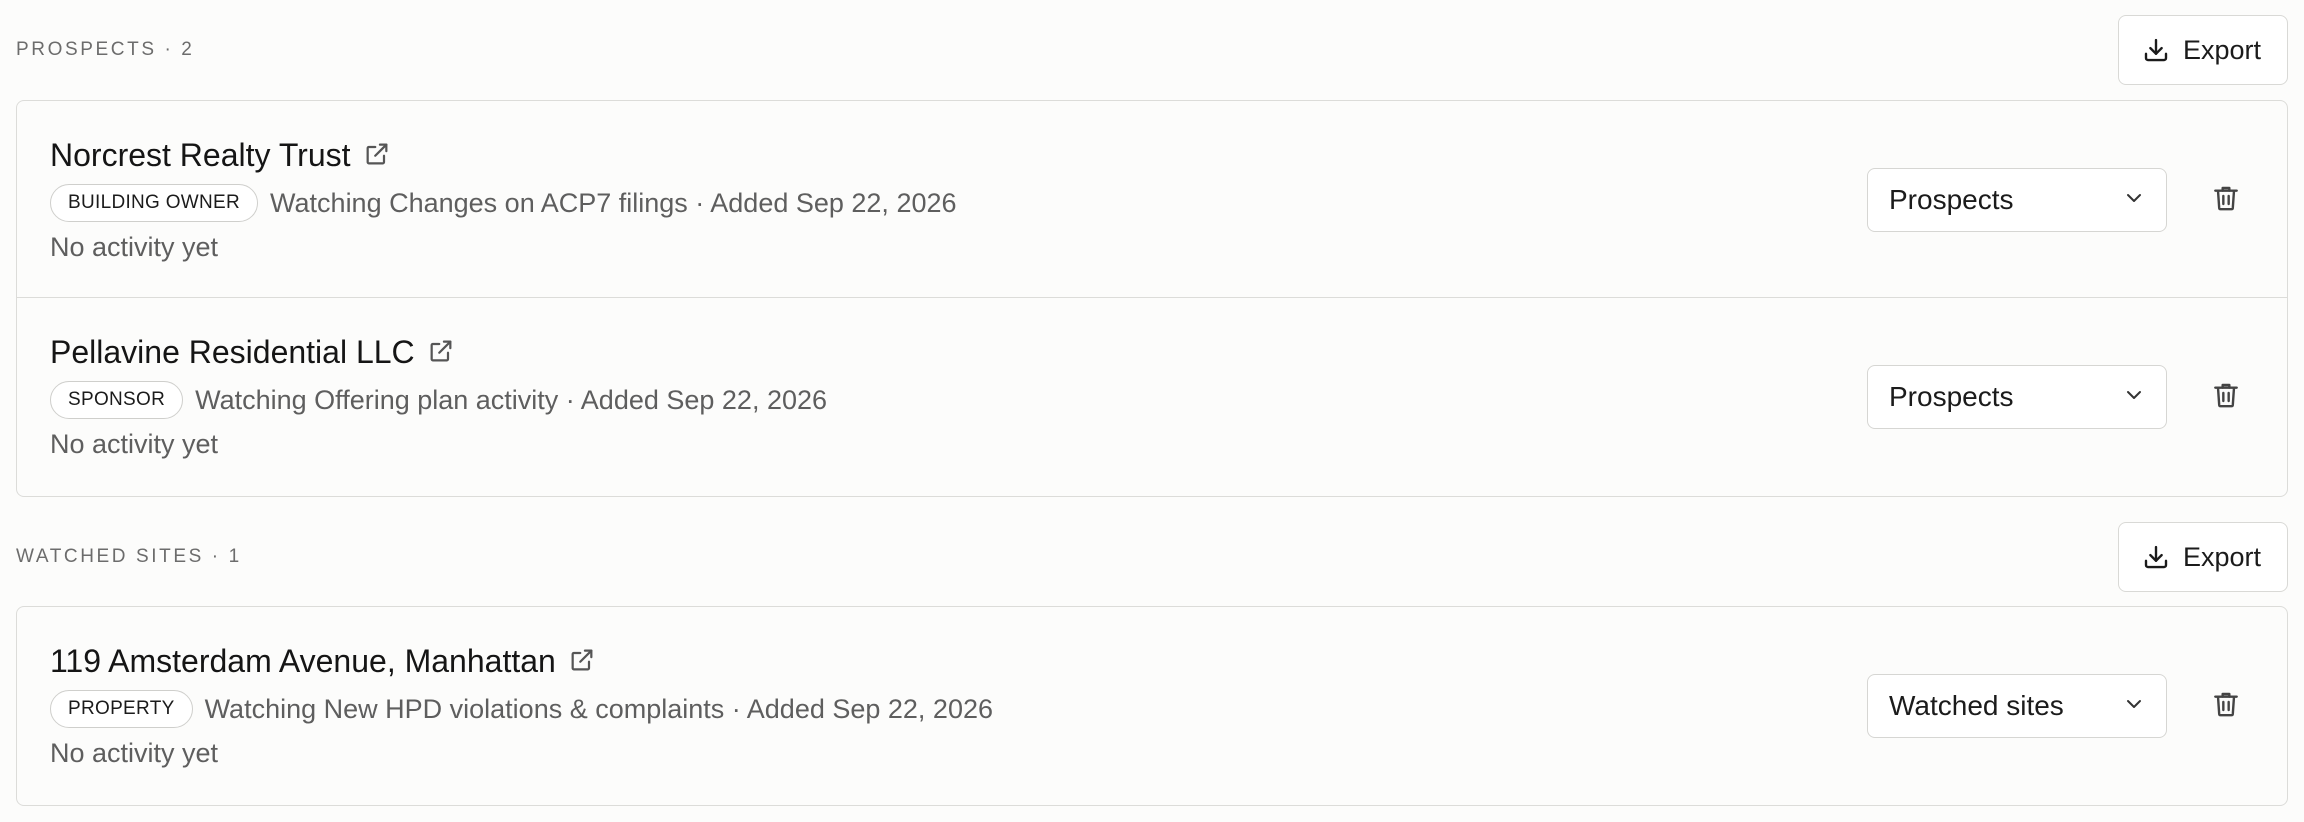 The height and width of the screenshot is (822, 2304). Describe the element at coordinates (232, 352) in the screenshot. I see `item-name: Pellavine Residential LLC` at that location.